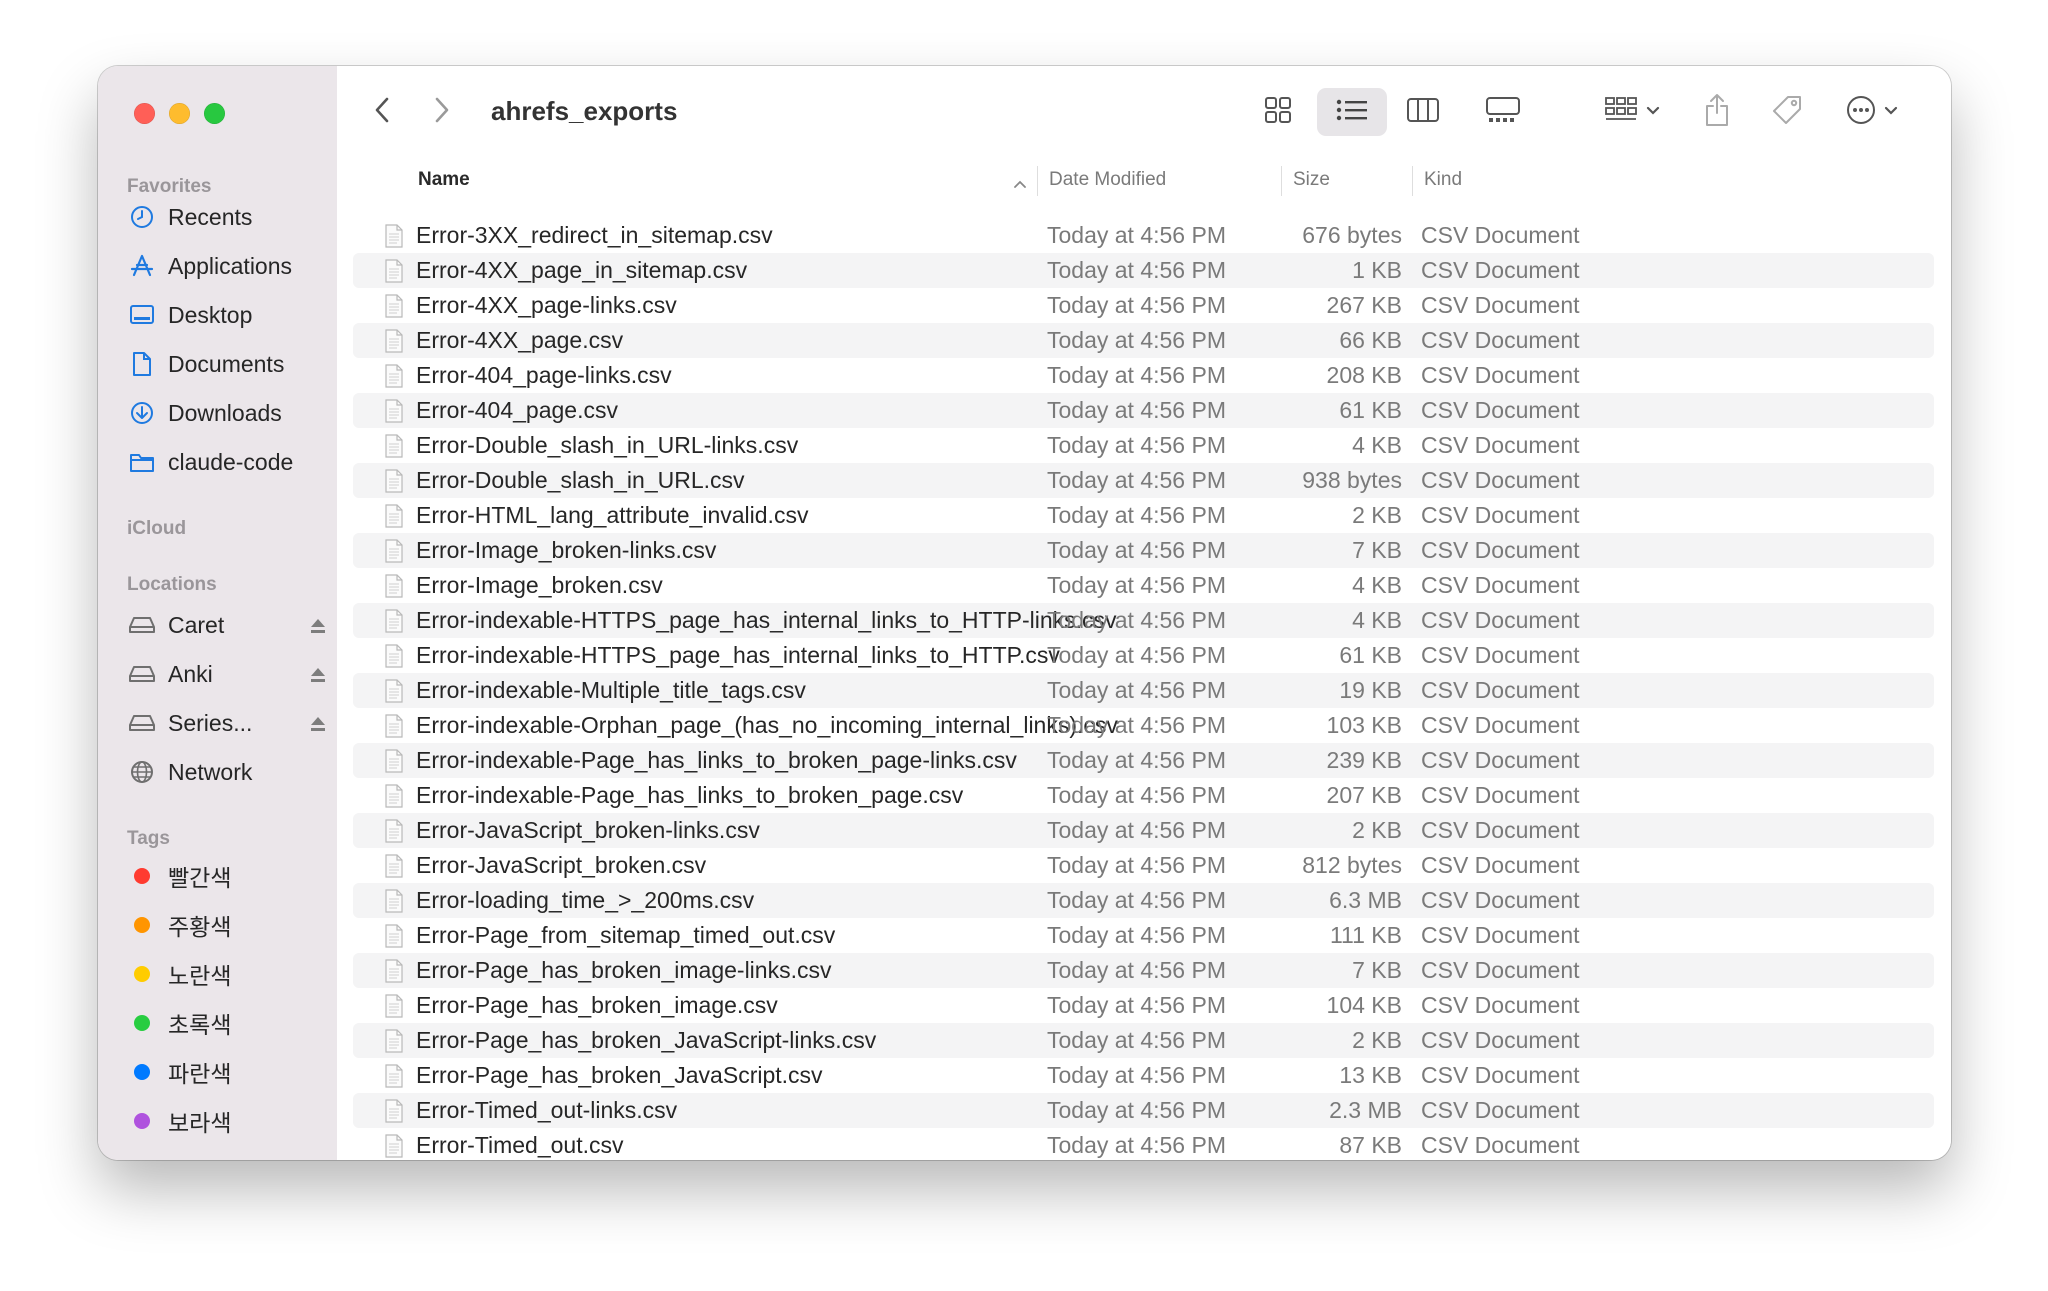 This screenshot has width=2048, height=1291. I want to click on file-name: Error-JavaScript_broken.csv, so click(561, 865).